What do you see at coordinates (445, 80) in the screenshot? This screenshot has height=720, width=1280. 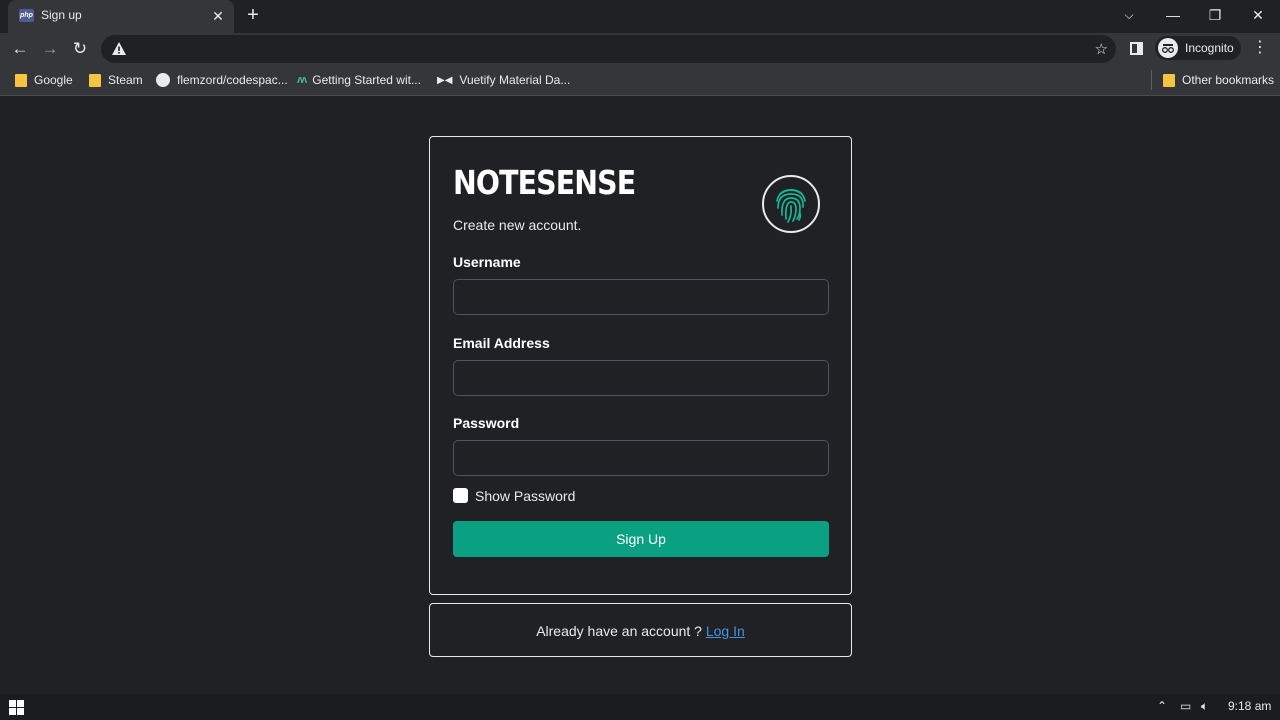 I see `vuetify-icon: ▶◀` at bounding box center [445, 80].